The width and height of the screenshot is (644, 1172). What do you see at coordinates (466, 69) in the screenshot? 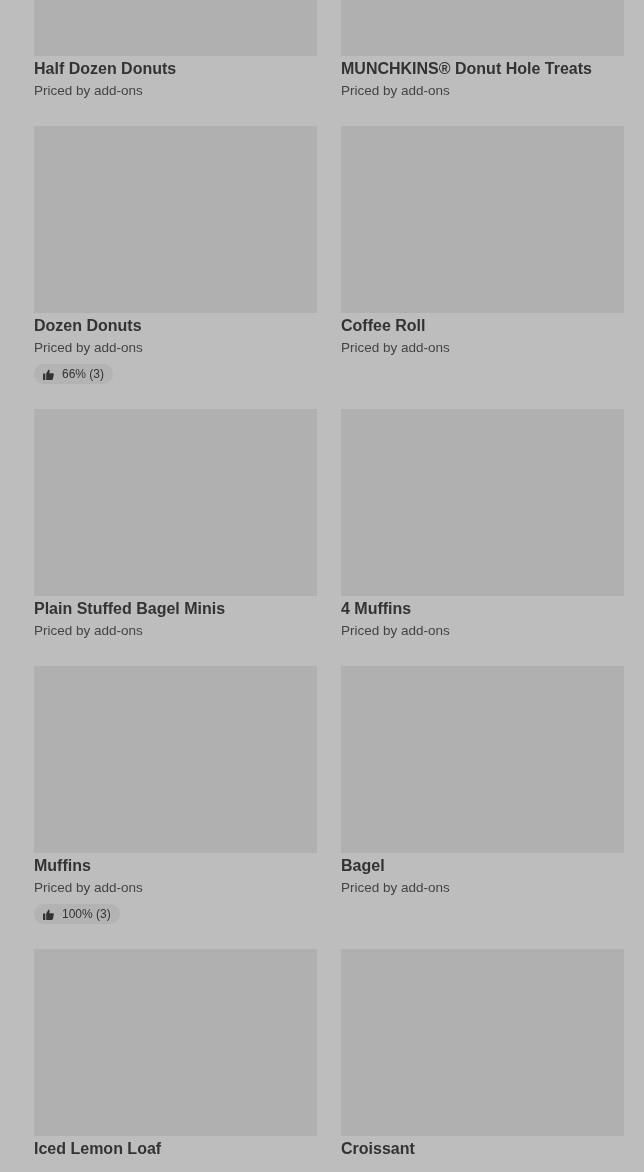
I see `product-title: MUNCHKINS® Donut Hole Treats` at bounding box center [466, 69].